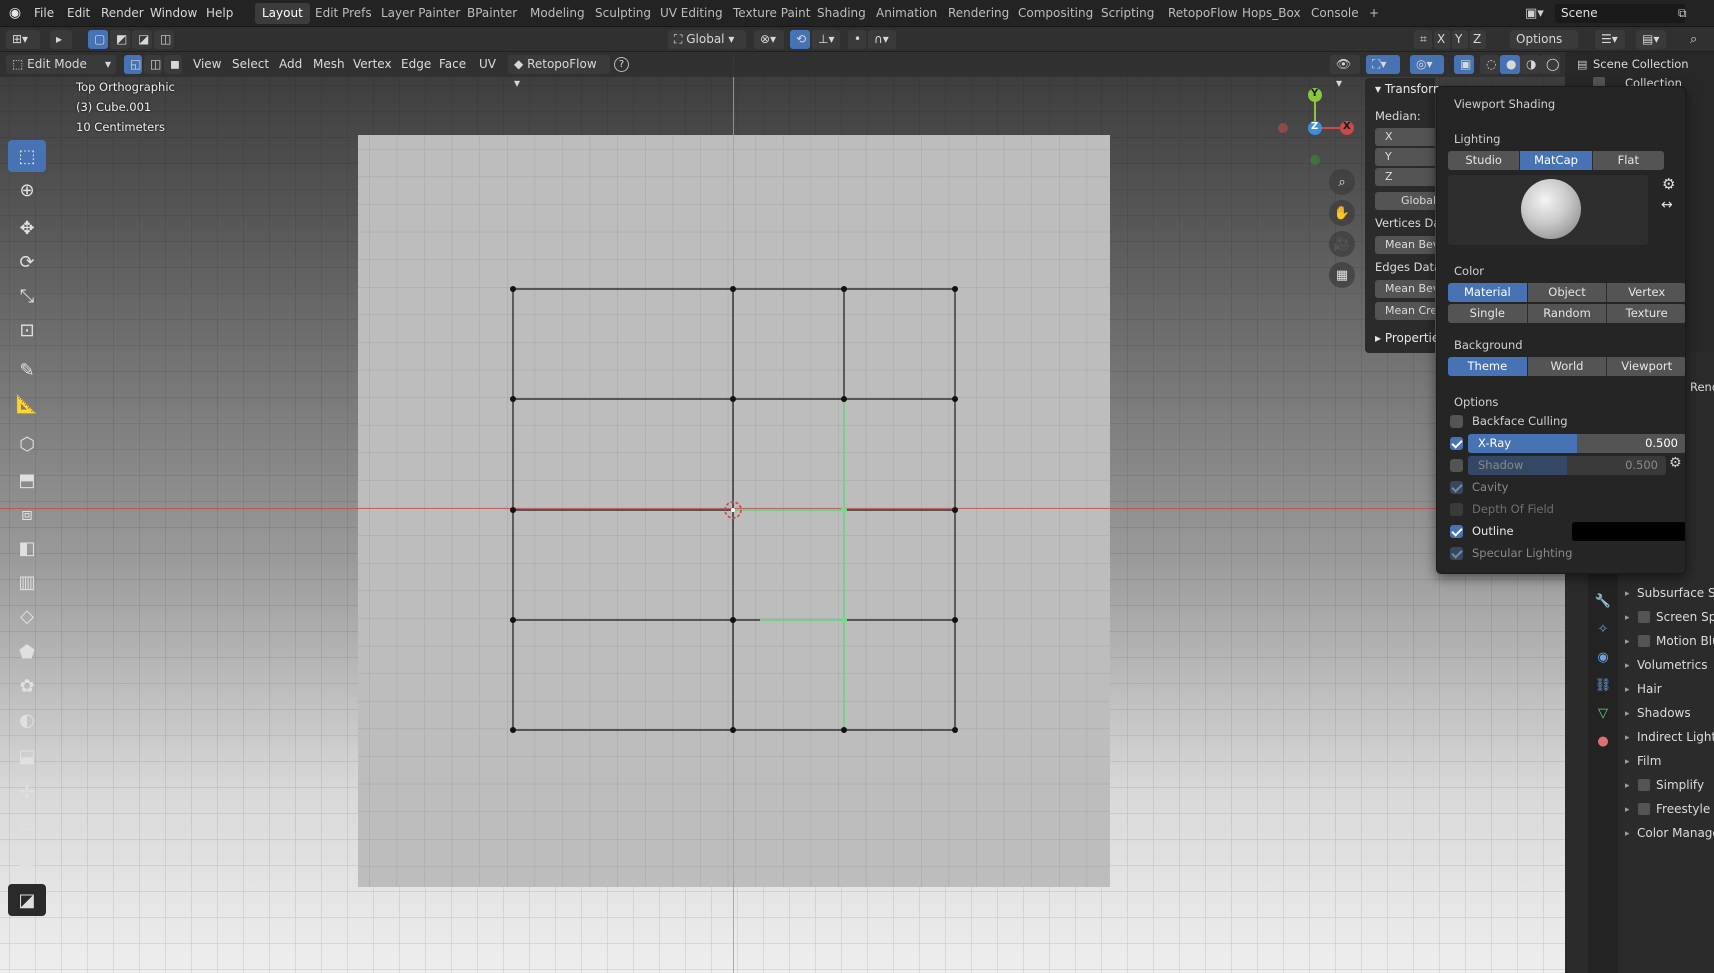 The width and height of the screenshot is (1714, 973). What do you see at coordinates (27, 330) in the screenshot?
I see `transform-icon: ⊡` at bounding box center [27, 330].